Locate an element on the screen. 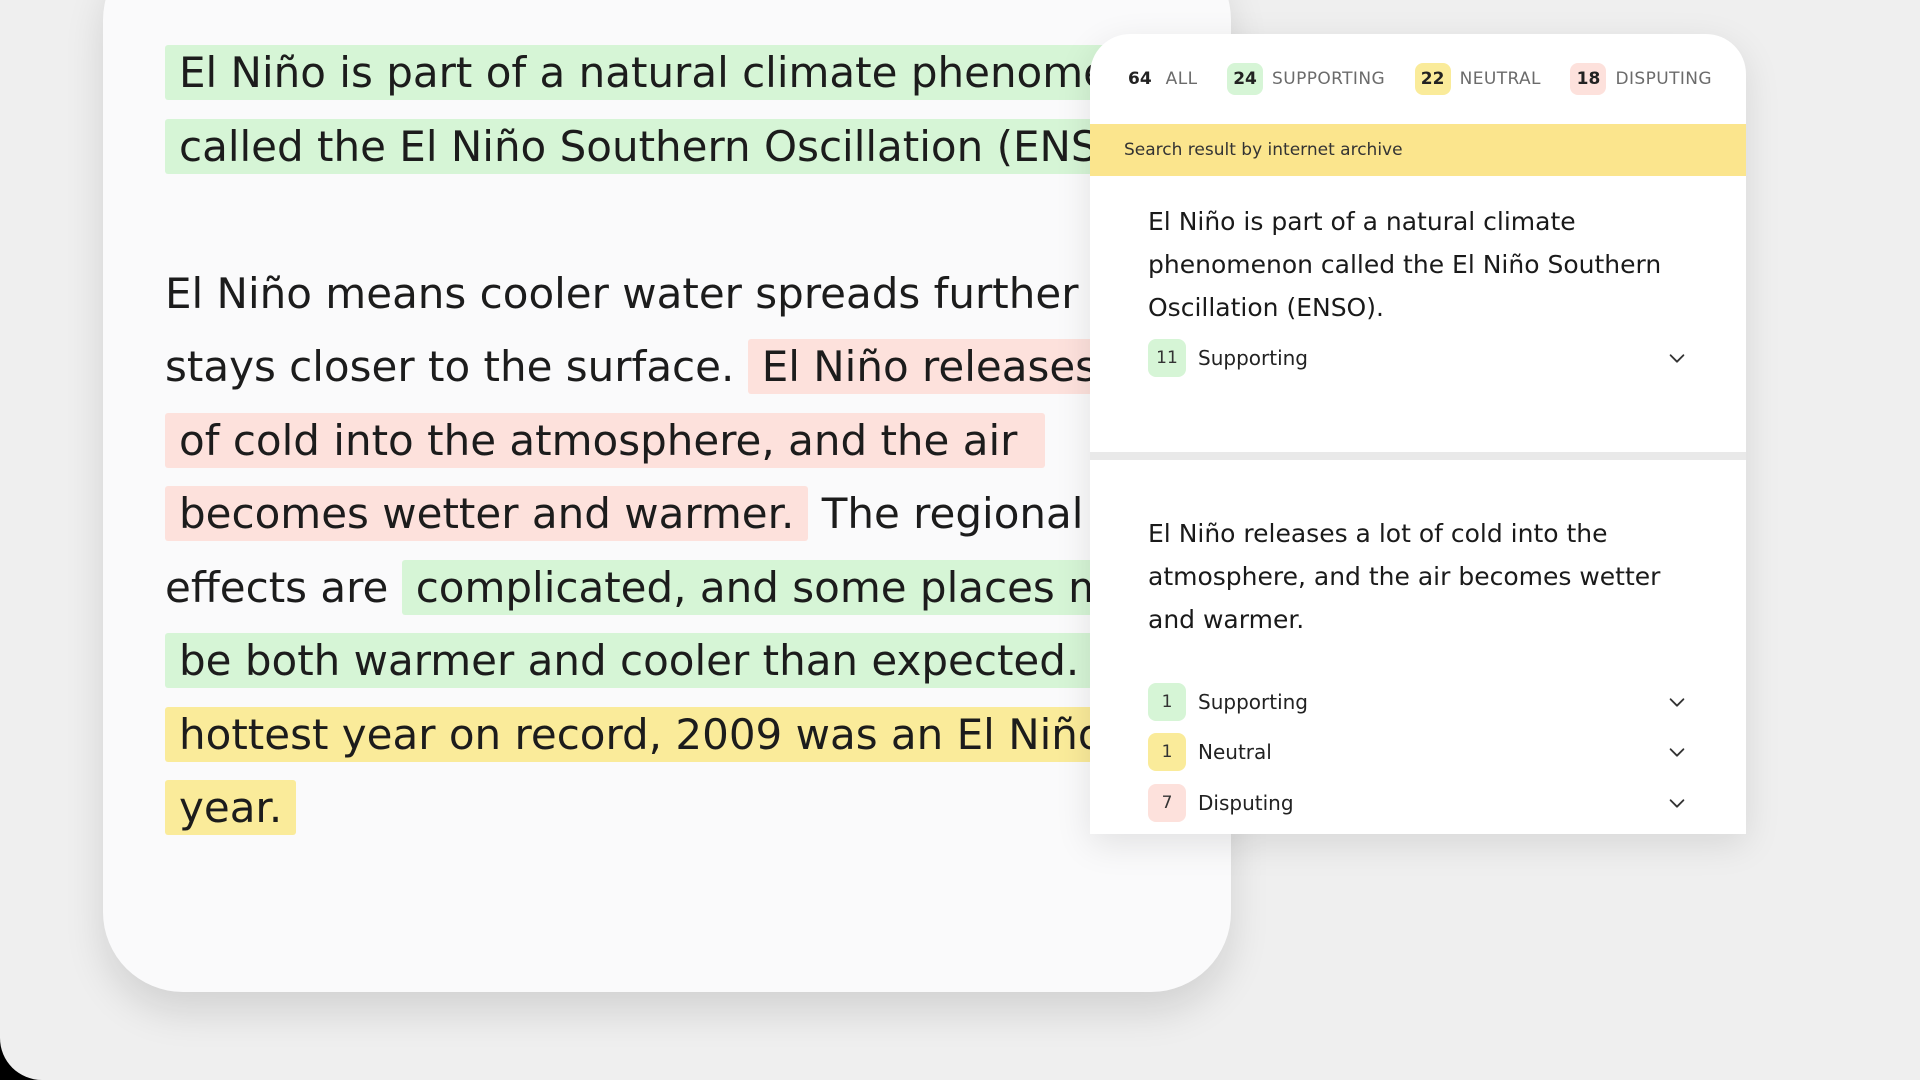 The image size is (1920, 1080). verdict-count: 7 is located at coordinates (1167, 803).